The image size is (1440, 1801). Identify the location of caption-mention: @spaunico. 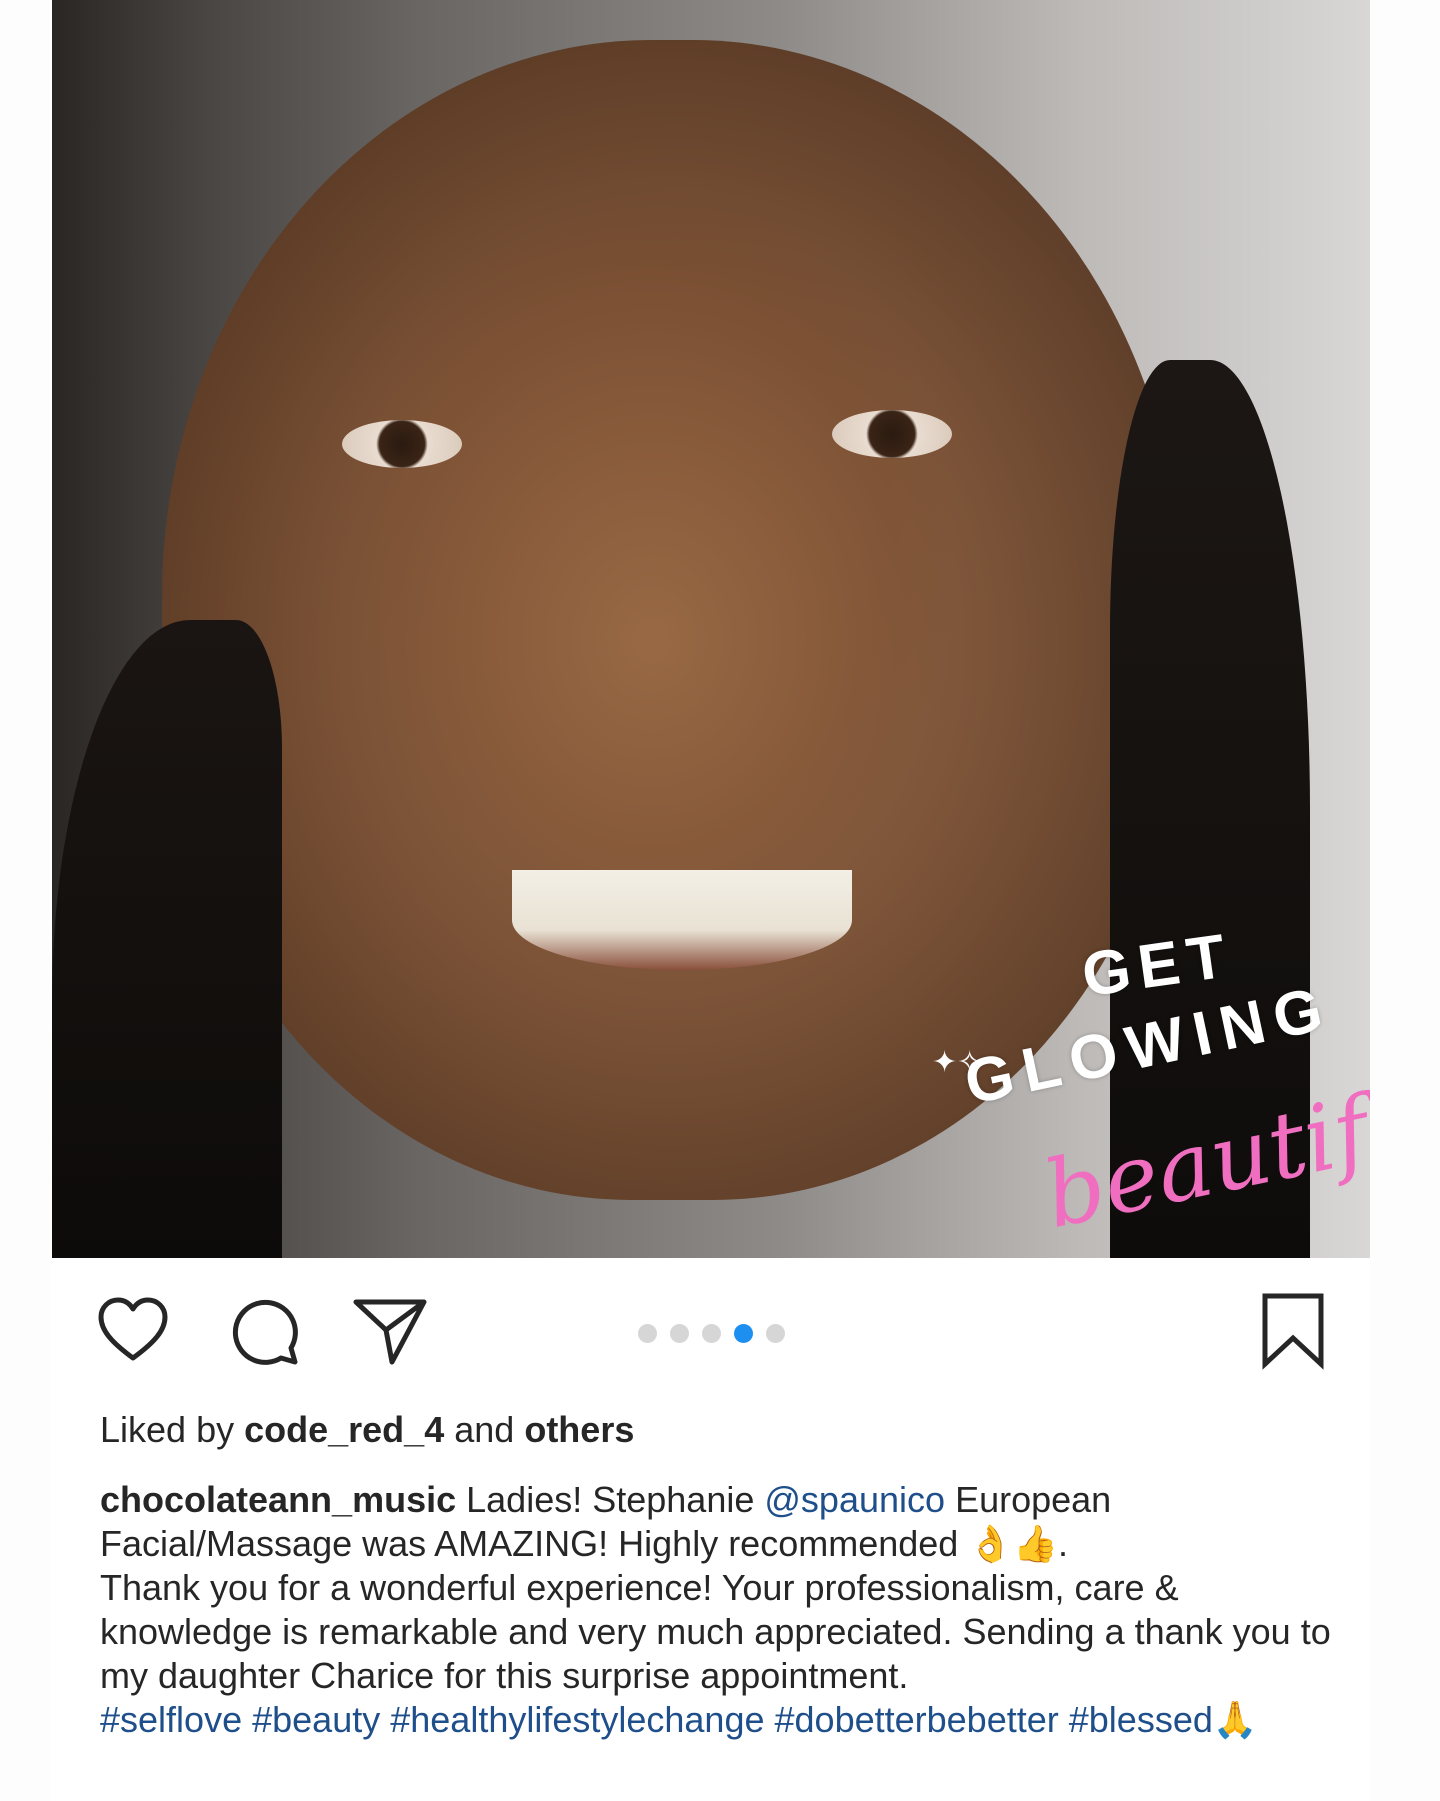
(854, 1499).